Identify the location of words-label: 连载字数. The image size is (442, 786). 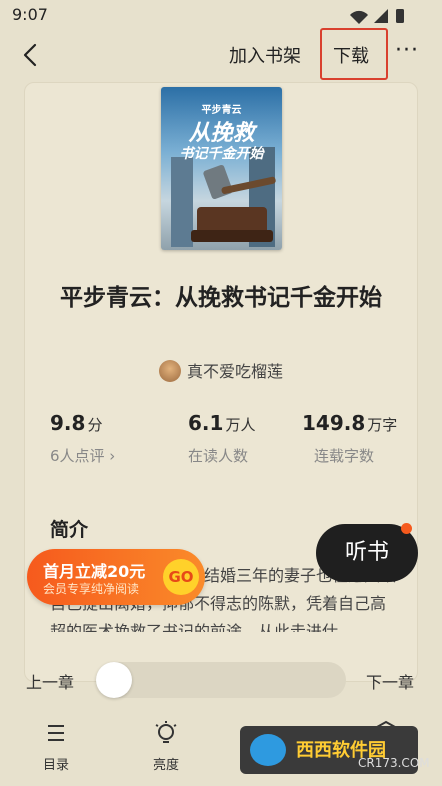
(344, 456).